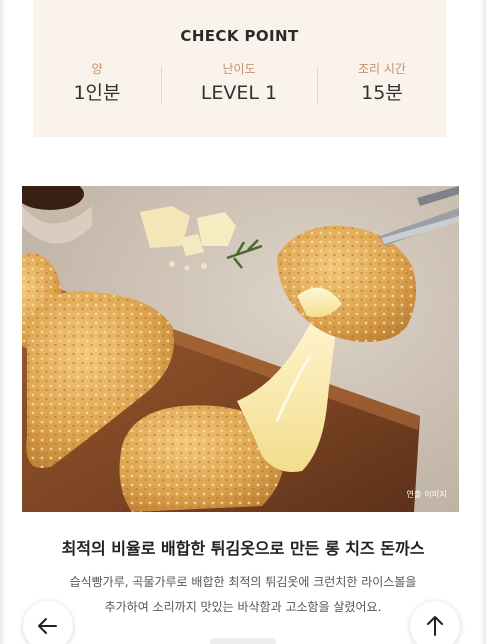 The width and height of the screenshot is (486, 644). Describe the element at coordinates (243, 582) in the screenshot. I see `description-line-1: 습식빵가루, 곡물가루로 배합한 최적의 튀김옷에 크런치한 라이스볼을` at that location.